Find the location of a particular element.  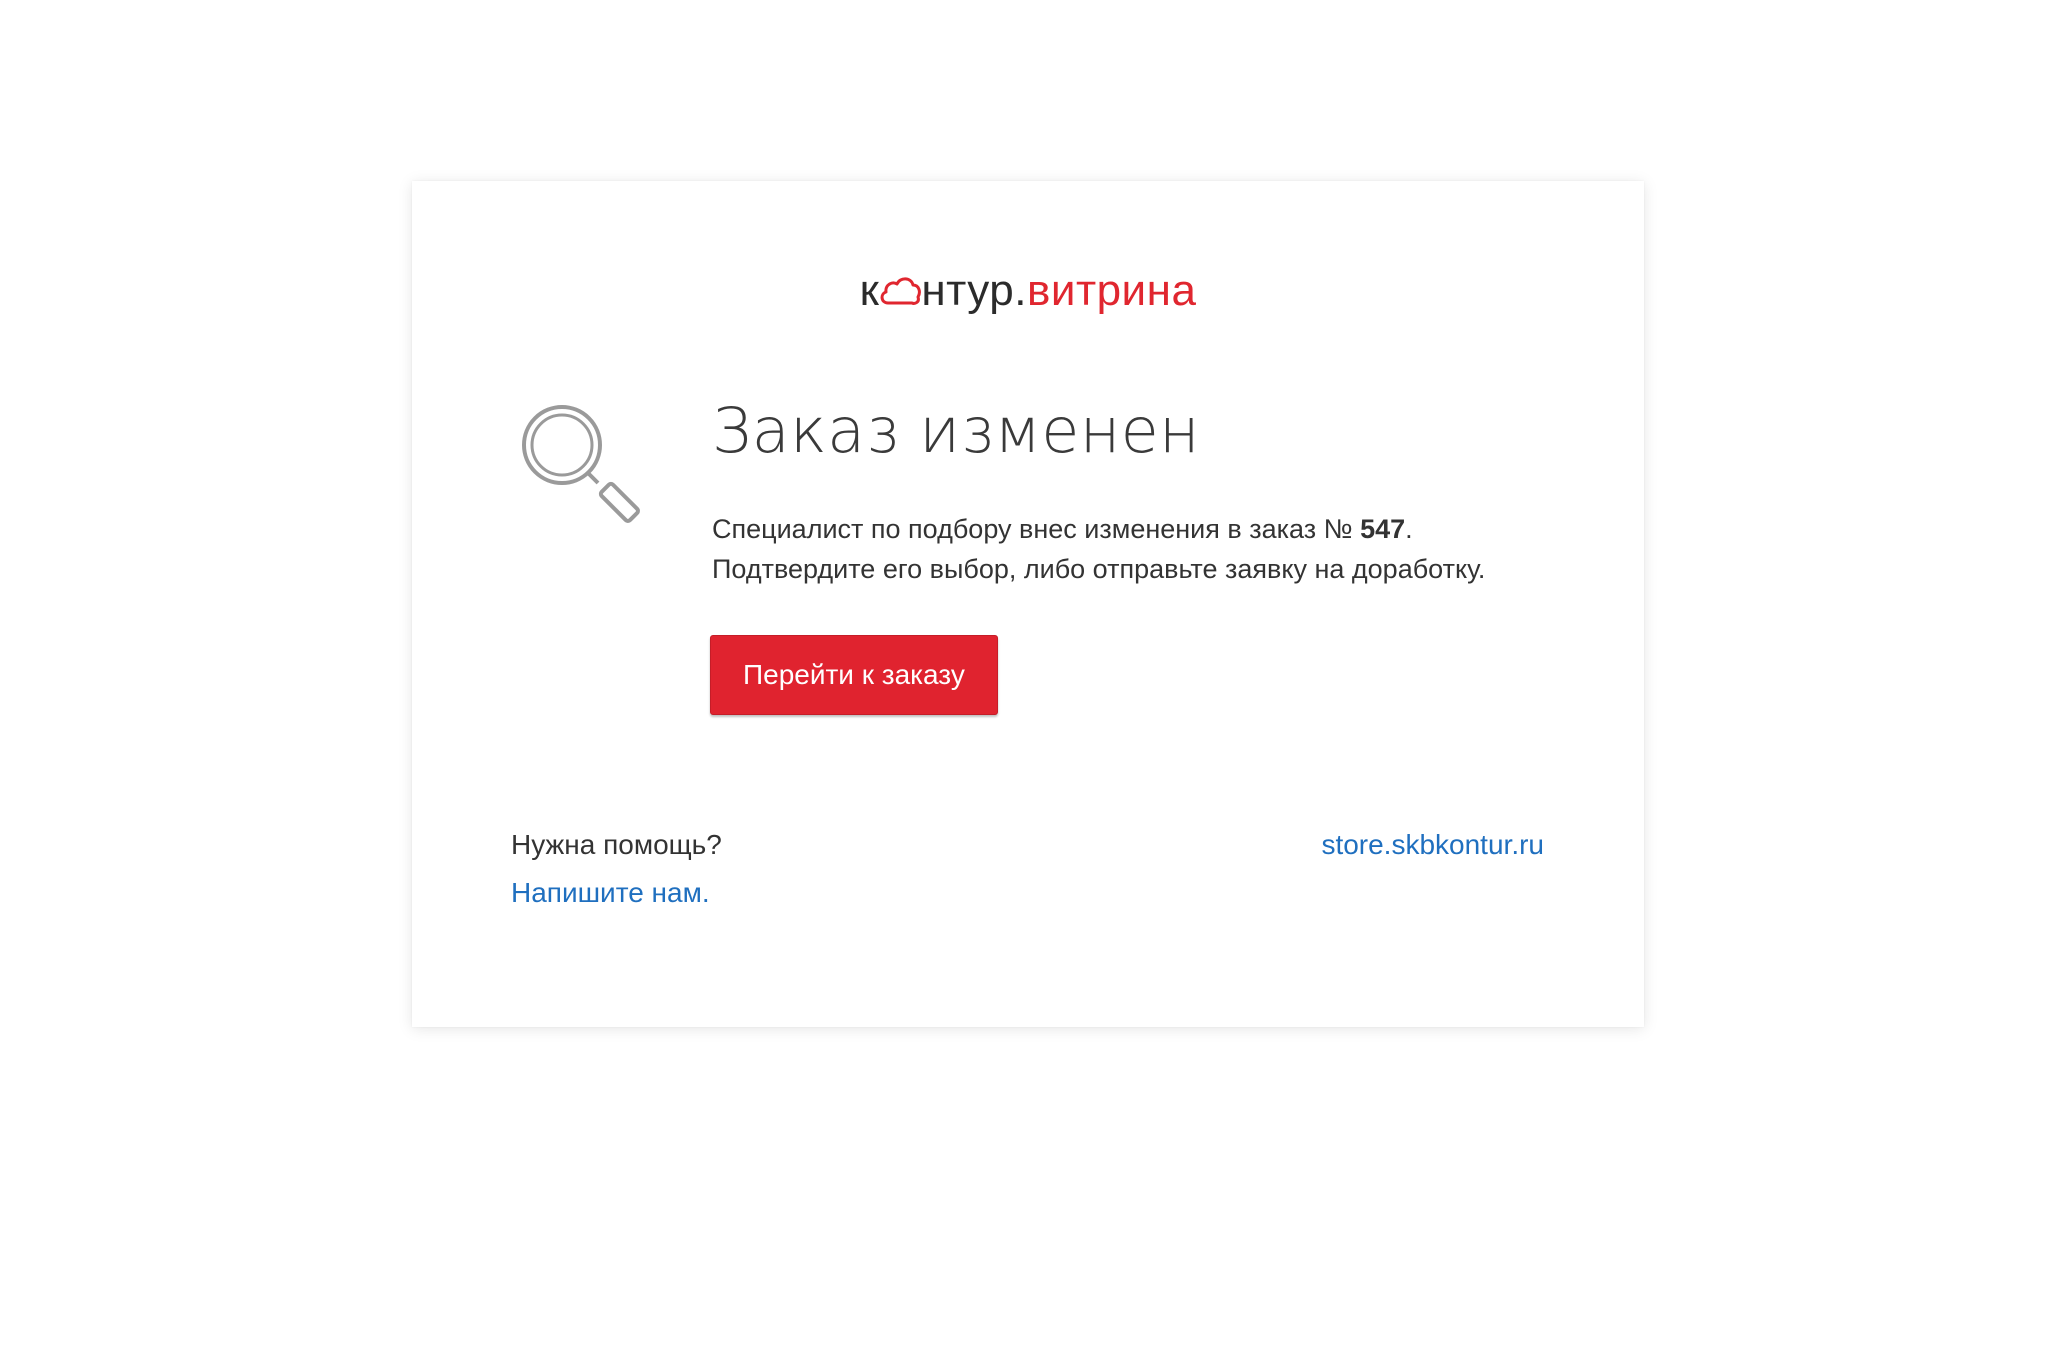

logo-text-start: к is located at coordinates (869, 290).